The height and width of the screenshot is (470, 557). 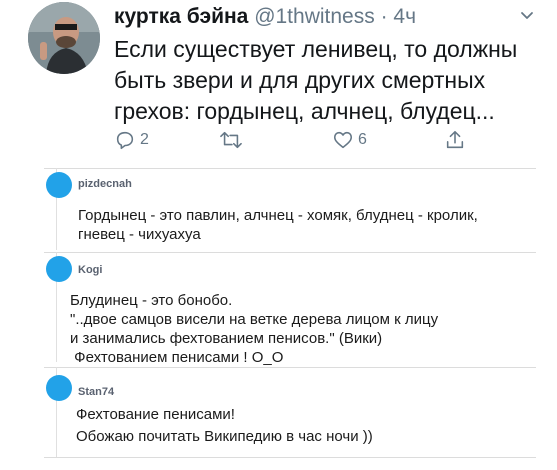 I want to click on reply-icon, so click(x=125, y=140).